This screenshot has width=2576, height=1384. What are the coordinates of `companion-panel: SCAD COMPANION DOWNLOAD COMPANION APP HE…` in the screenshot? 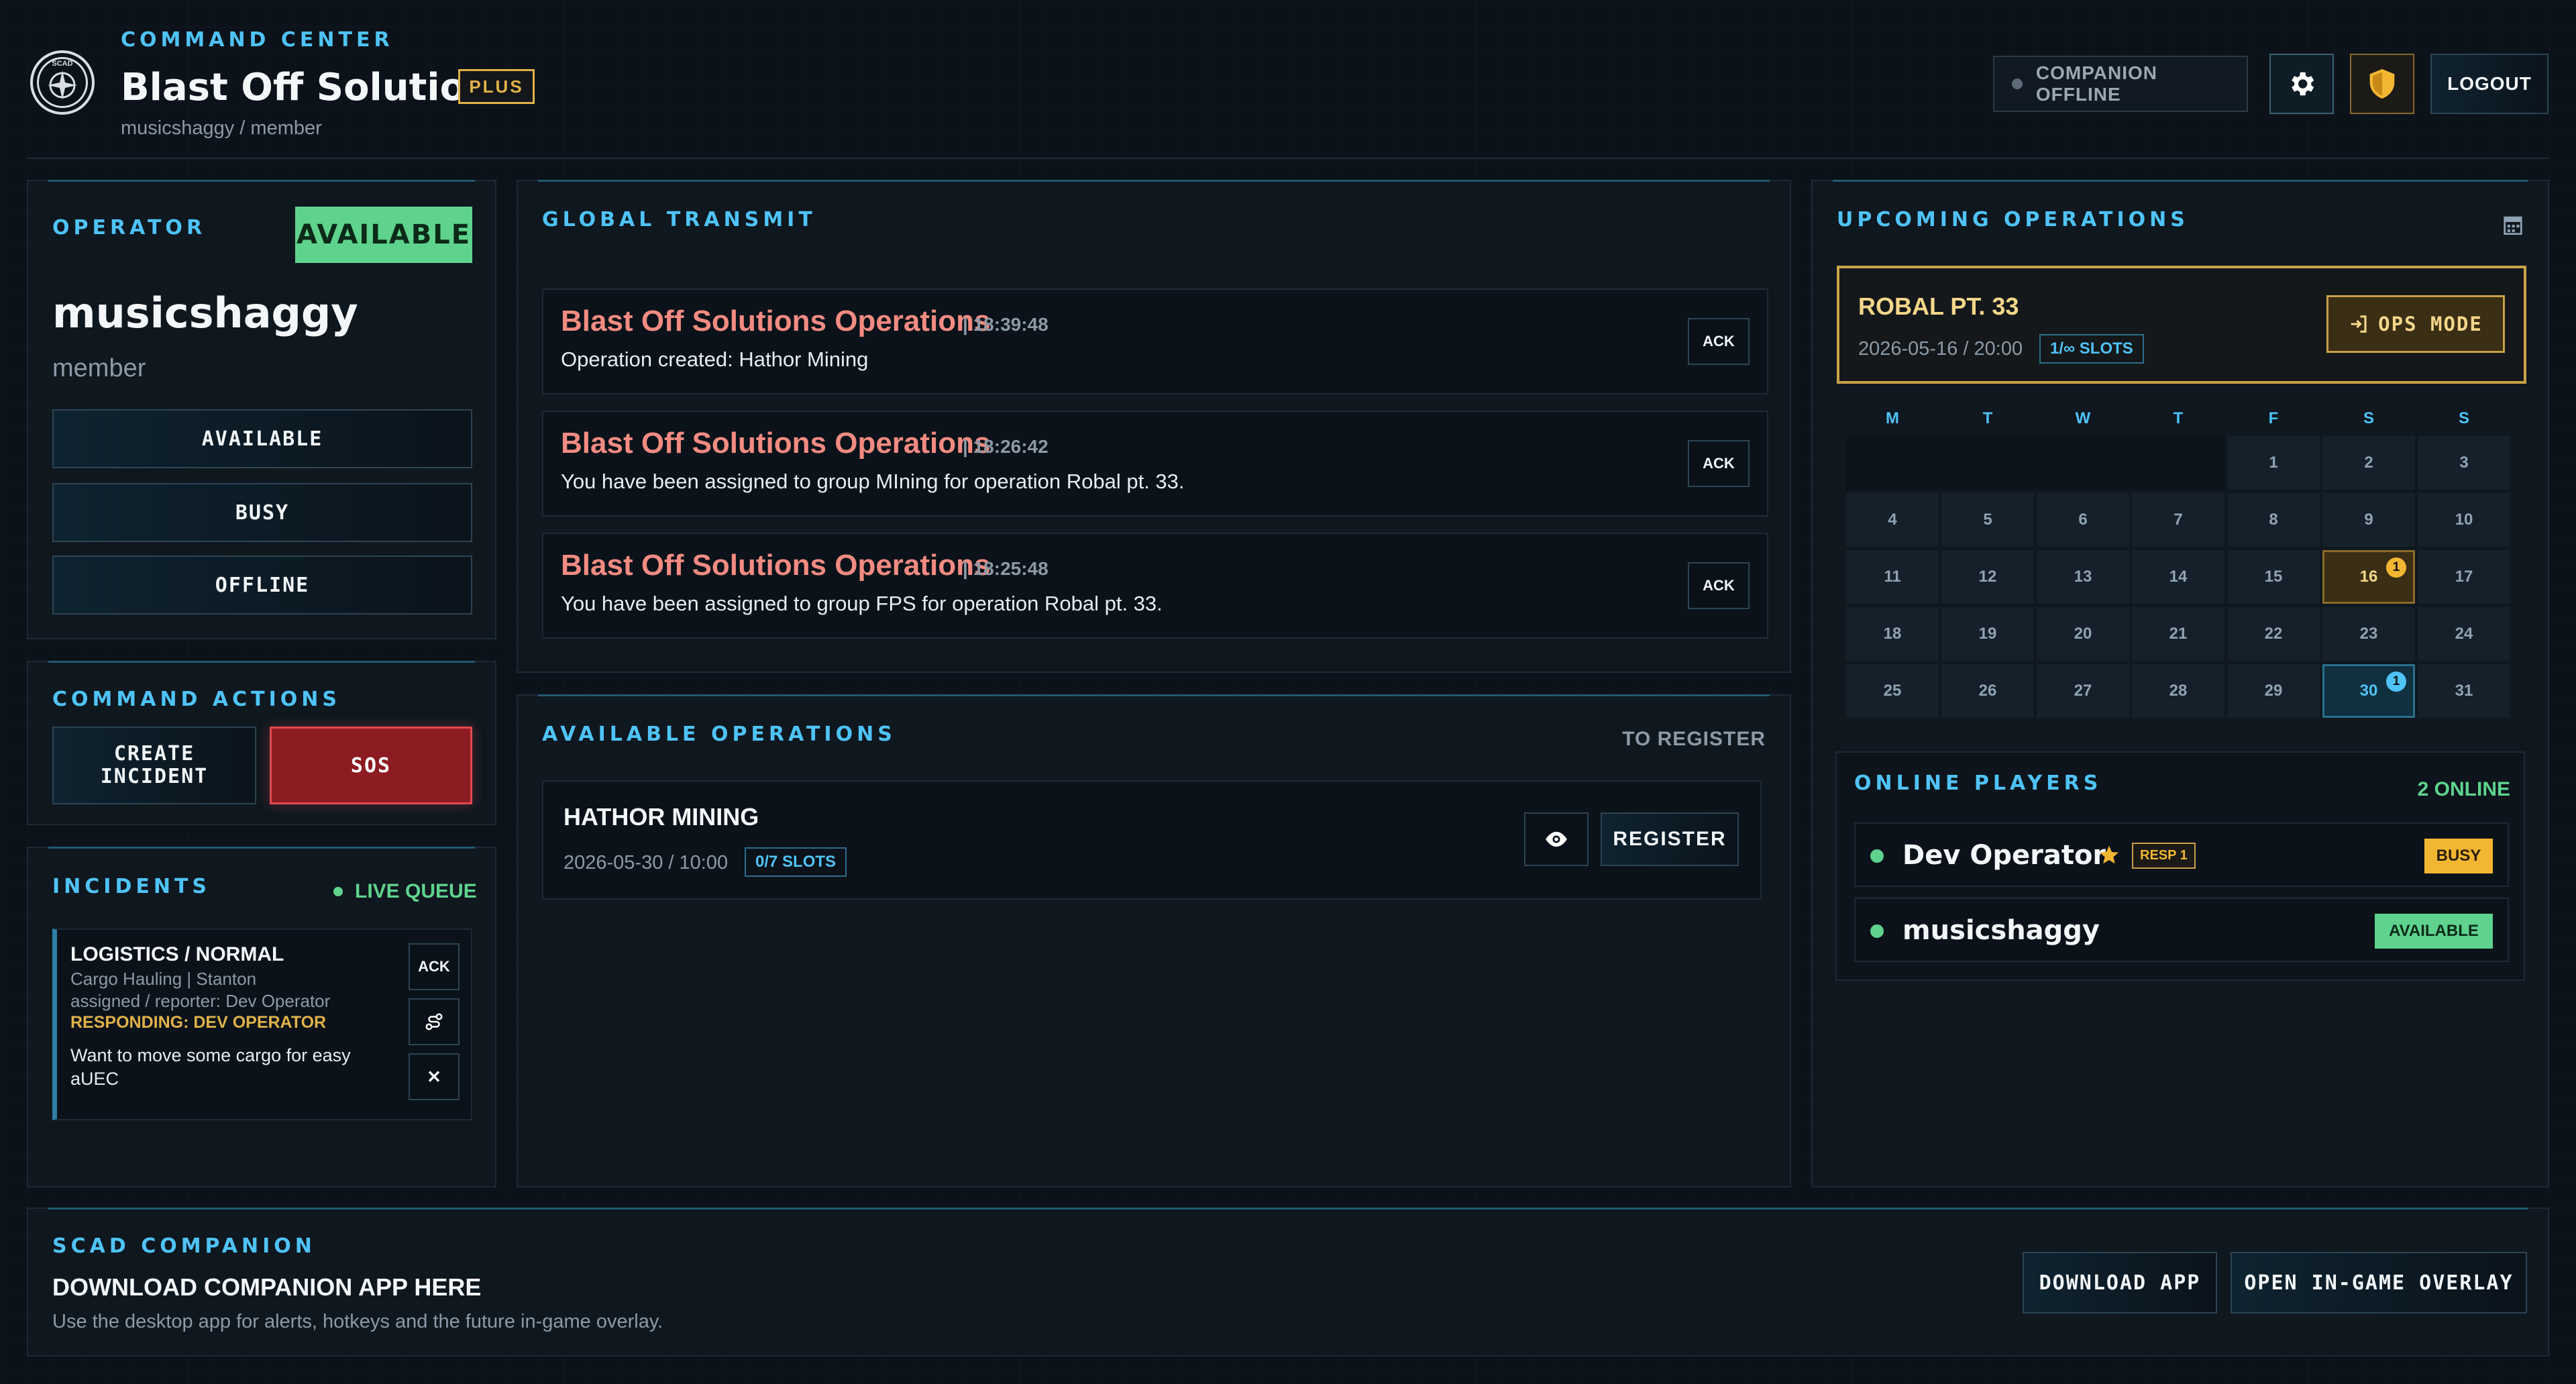 It's located at (1288, 1282).